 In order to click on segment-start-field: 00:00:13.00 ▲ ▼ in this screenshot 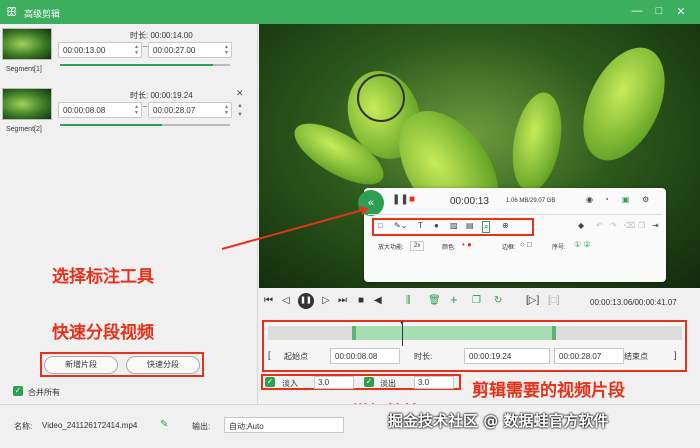, I will do `click(100, 50)`.